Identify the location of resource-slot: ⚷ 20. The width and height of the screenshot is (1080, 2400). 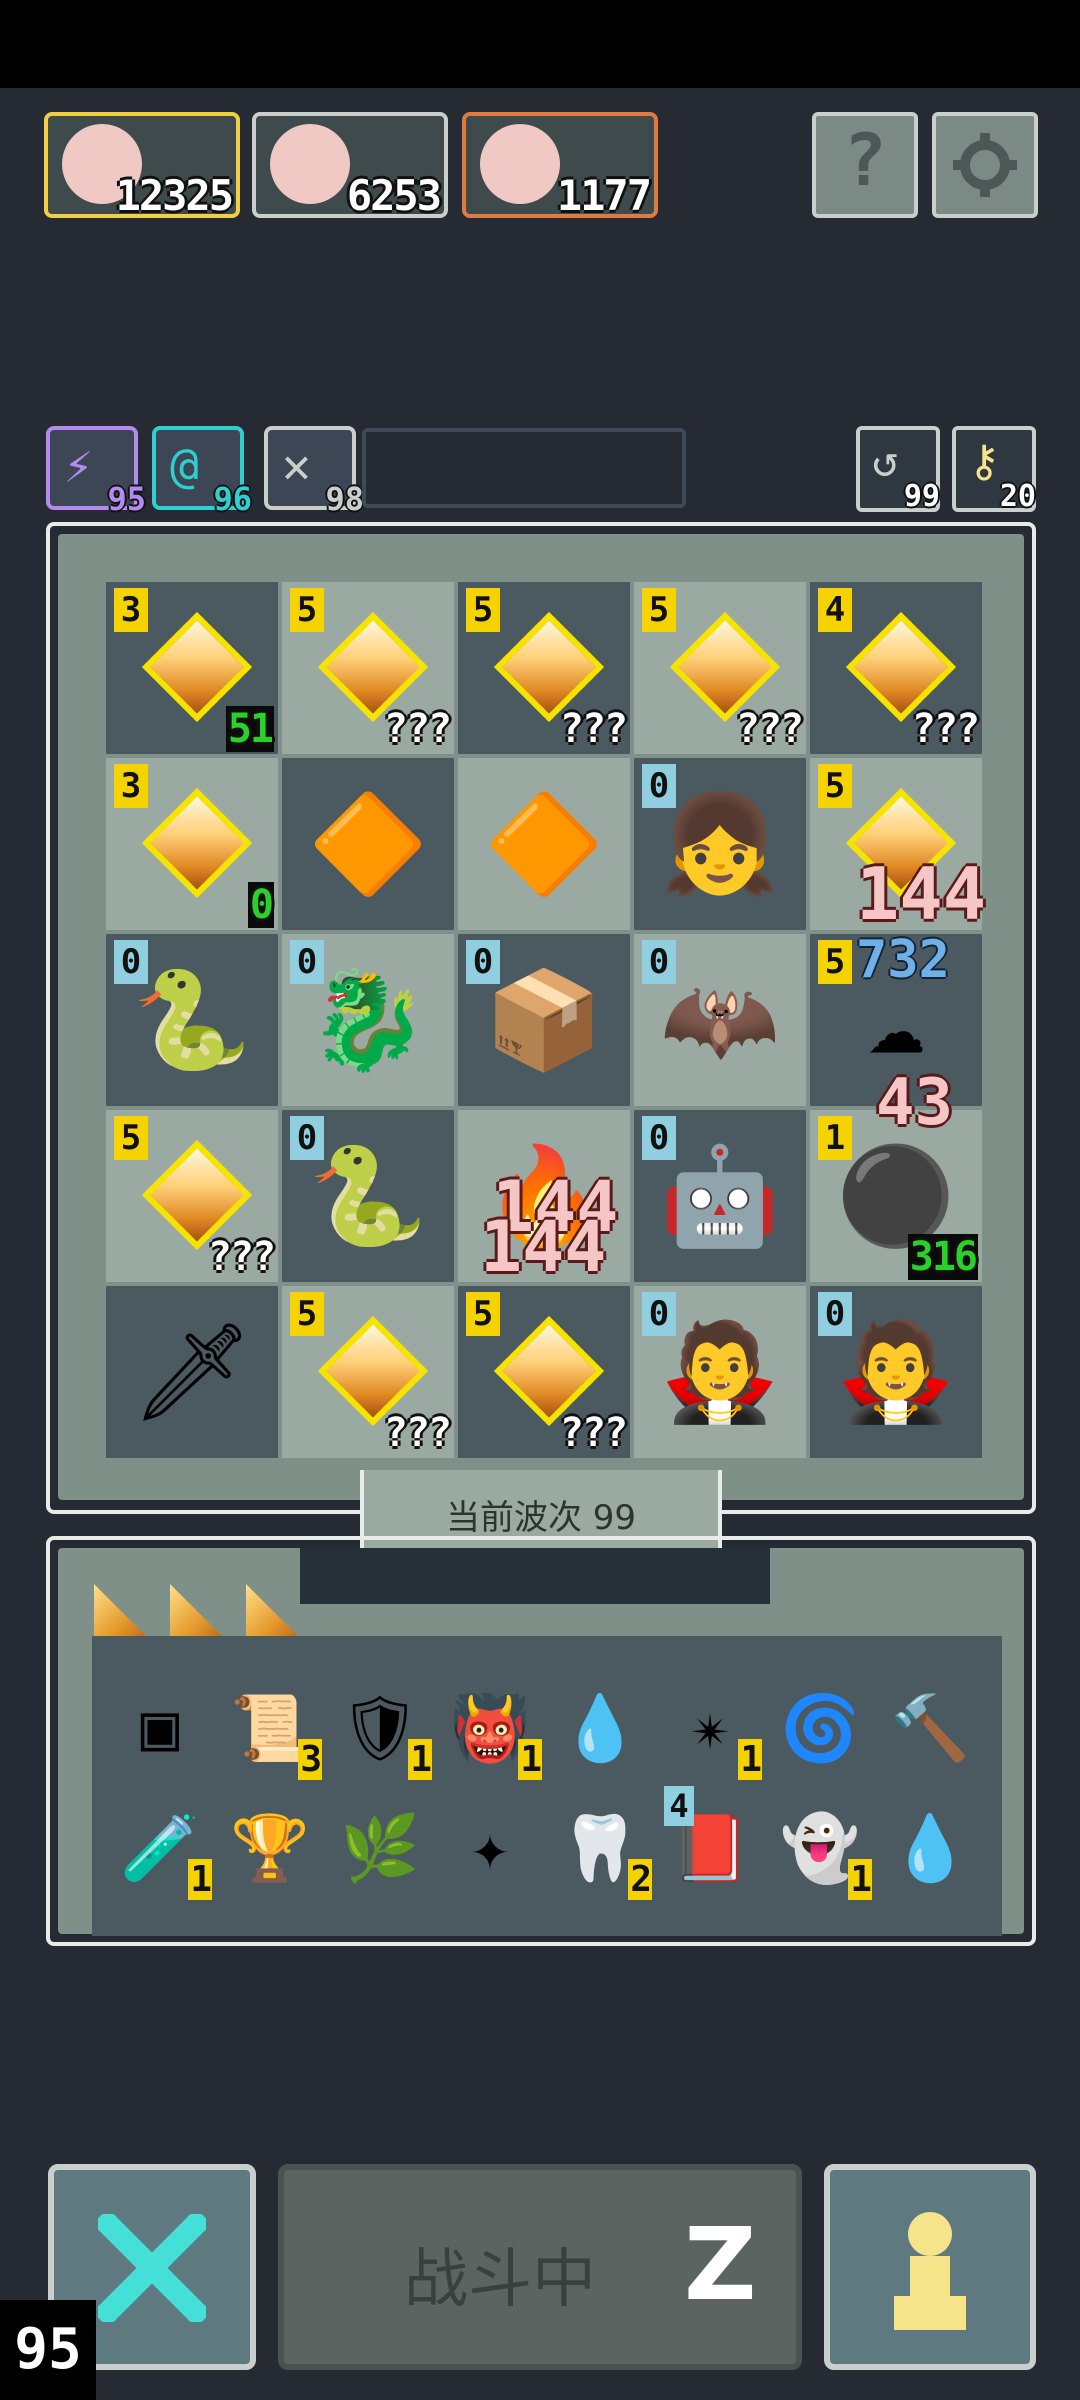
(994, 470).